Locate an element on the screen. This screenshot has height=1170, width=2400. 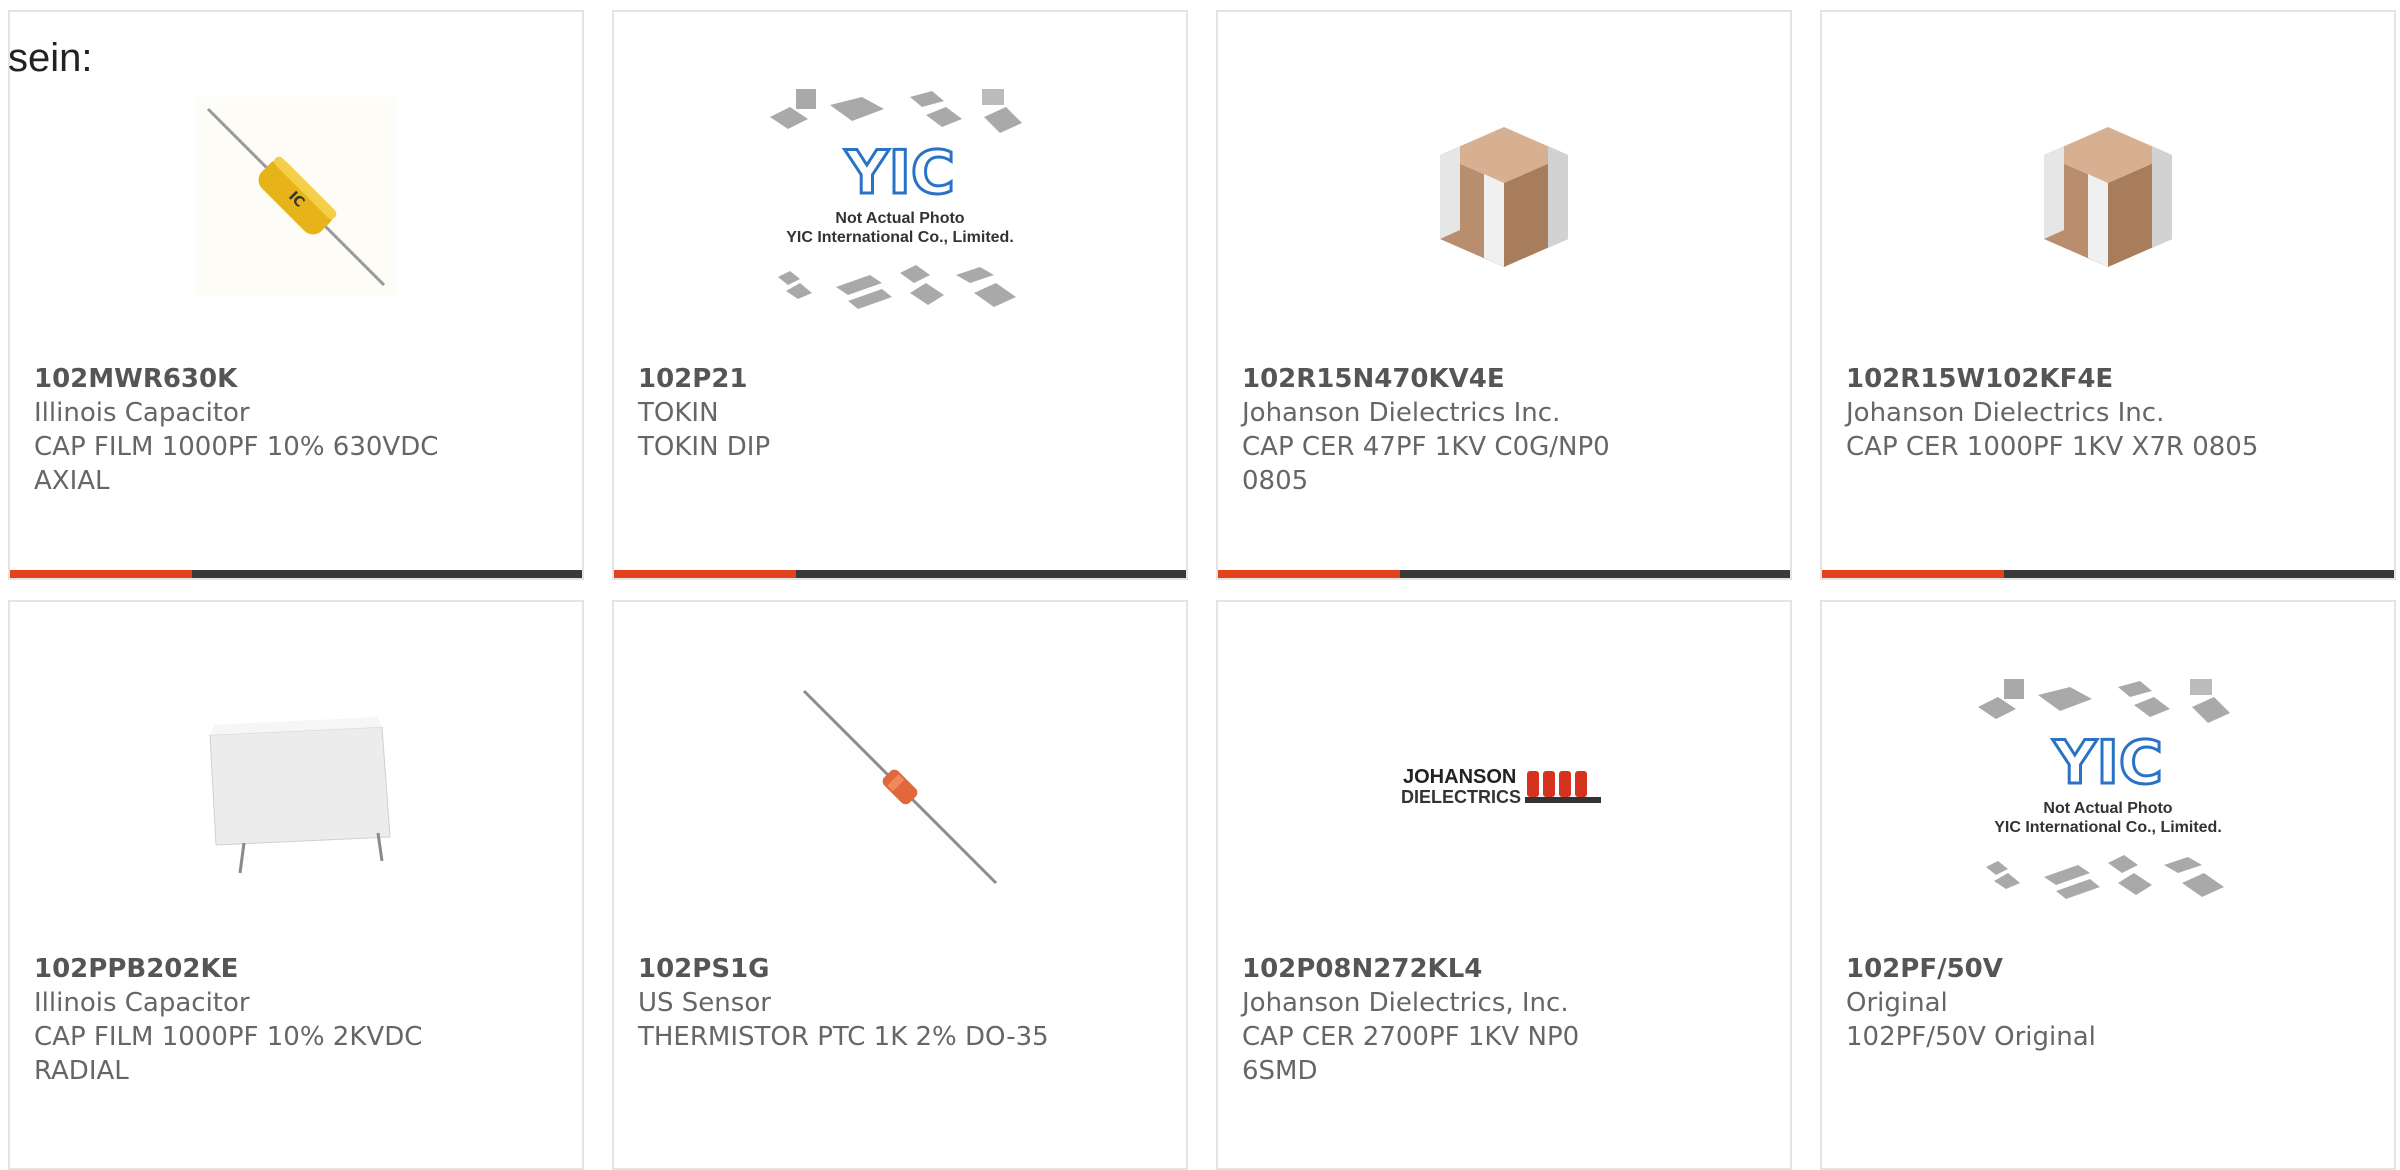
manufacturer: Original is located at coordinates (1897, 1003).